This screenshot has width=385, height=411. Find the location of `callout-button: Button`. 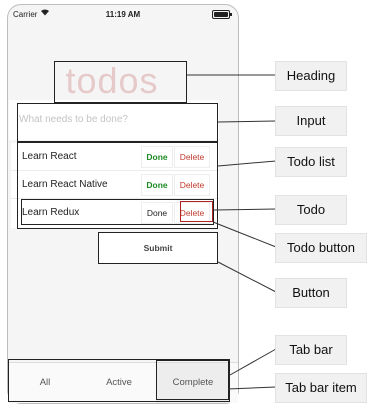

callout-button: Button is located at coordinates (311, 293).